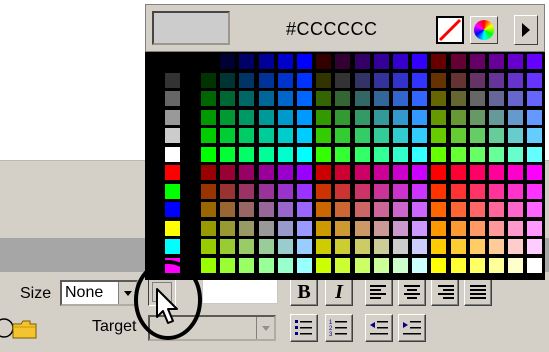 This screenshot has width=549, height=352. What do you see at coordinates (484, 30) in the screenshot?
I see `system-color-picker-button` at bounding box center [484, 30].